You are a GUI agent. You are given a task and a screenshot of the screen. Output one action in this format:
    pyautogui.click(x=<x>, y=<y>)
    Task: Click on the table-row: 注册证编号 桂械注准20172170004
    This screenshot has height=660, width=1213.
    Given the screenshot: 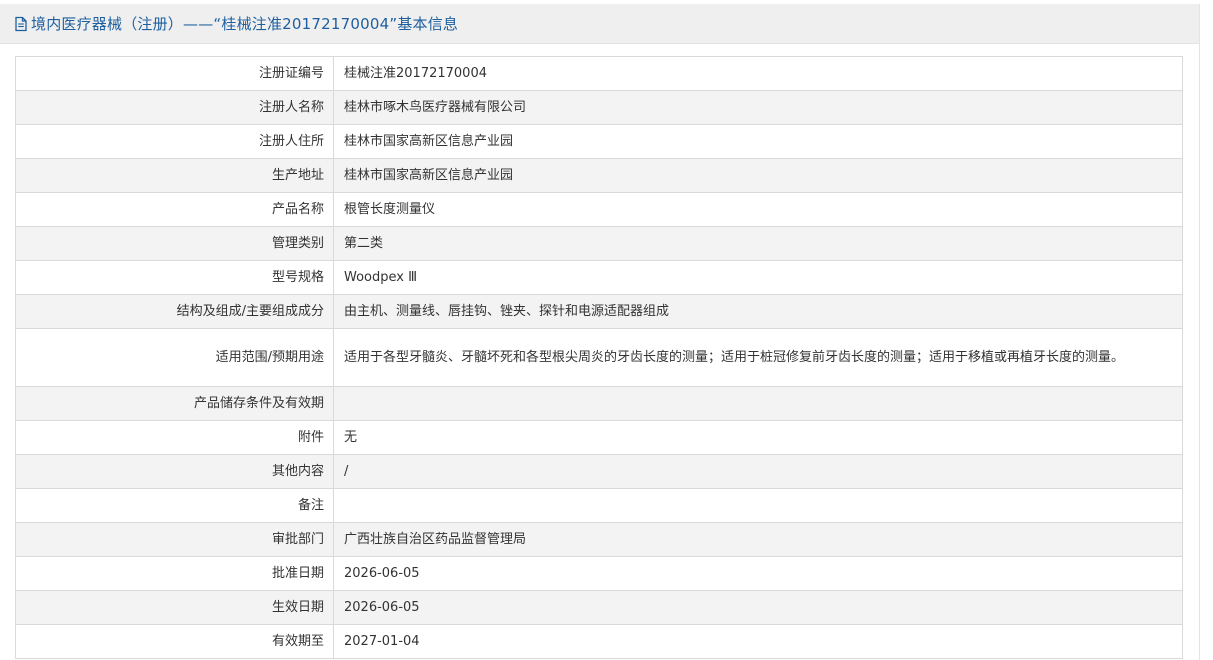 What is the action you would take?
    pyautogui.click(x=599, y=73)
    